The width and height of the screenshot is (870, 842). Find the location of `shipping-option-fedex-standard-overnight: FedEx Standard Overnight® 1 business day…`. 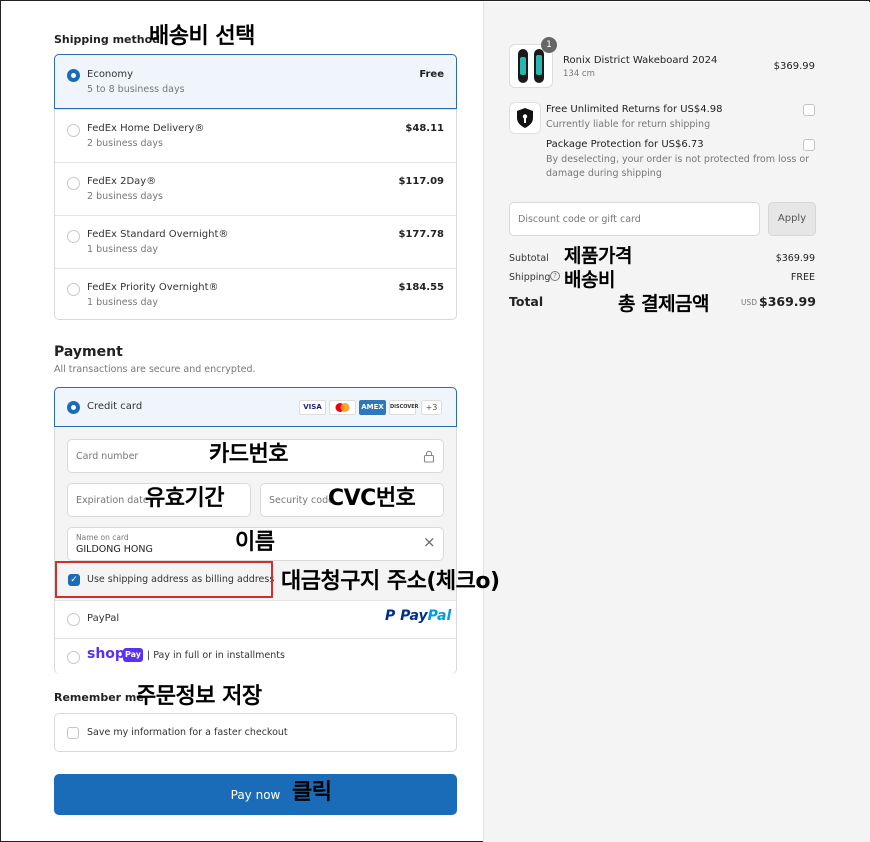

shipping-option-fedex-standard-overnight: FedEx Standard Overnight® 1 business day… is located at coordinates (255, 241).